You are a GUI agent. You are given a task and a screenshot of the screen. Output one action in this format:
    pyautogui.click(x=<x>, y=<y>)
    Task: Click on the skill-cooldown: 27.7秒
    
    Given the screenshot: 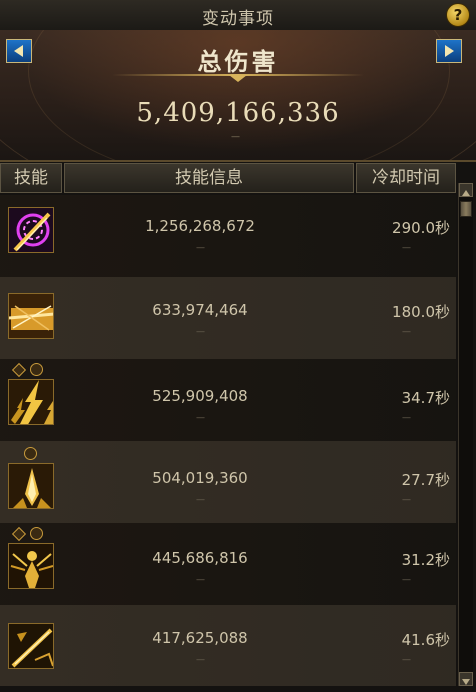 What is the action you would take?
    pyautogui.click(x=425, y=480)
    